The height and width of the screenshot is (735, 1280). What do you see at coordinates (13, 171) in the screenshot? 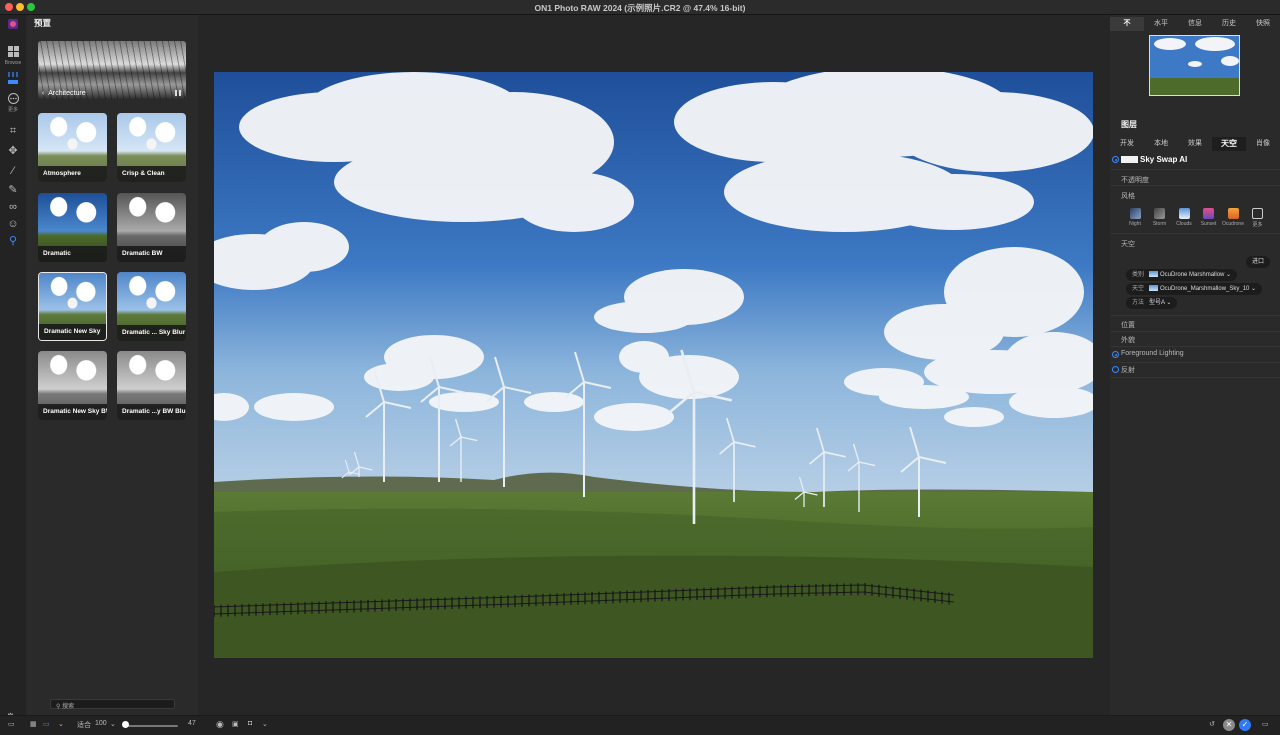
I see `brush-tool-icon: ⁄` at bounding box center [13, 171].